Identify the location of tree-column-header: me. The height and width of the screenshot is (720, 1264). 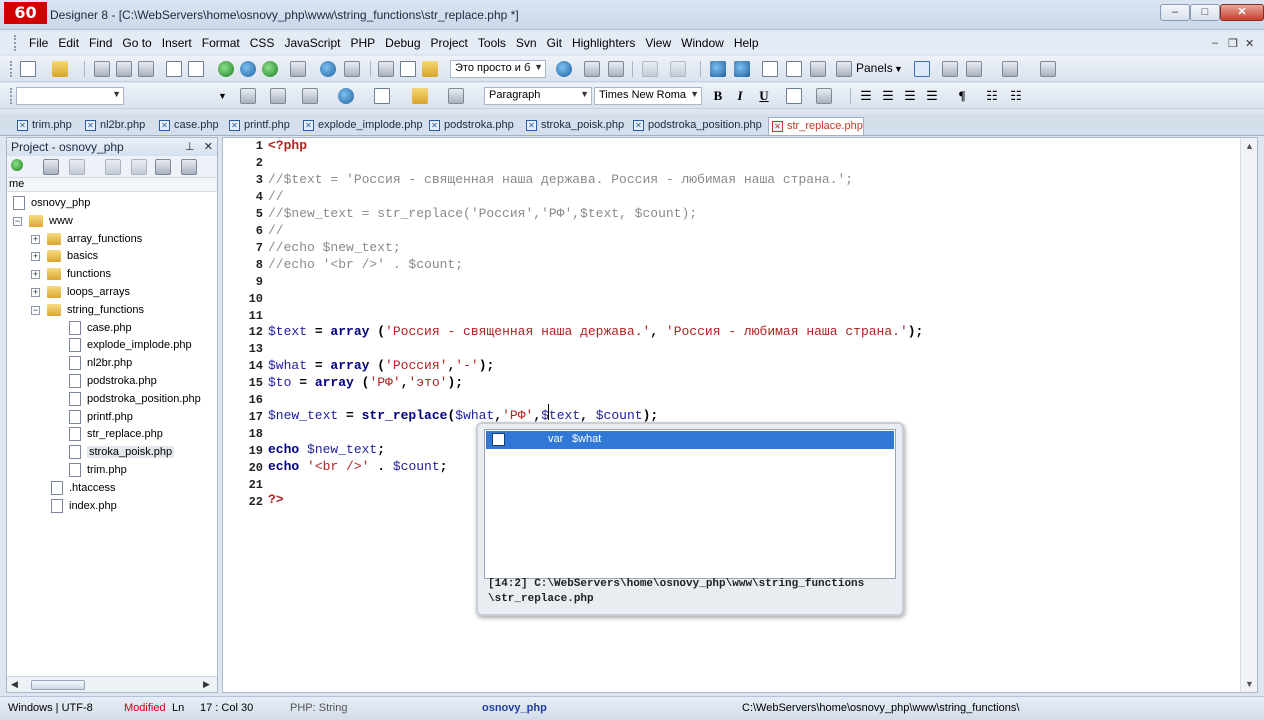
(112, 185).